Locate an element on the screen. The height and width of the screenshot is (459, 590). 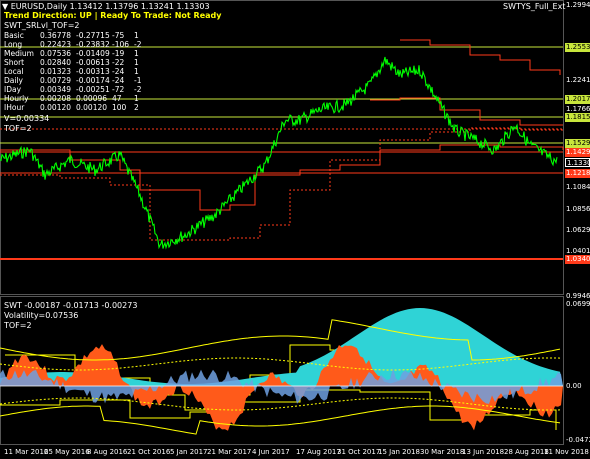
time-tick: 11 Nov 2018 is located at coordinates (566, 452).